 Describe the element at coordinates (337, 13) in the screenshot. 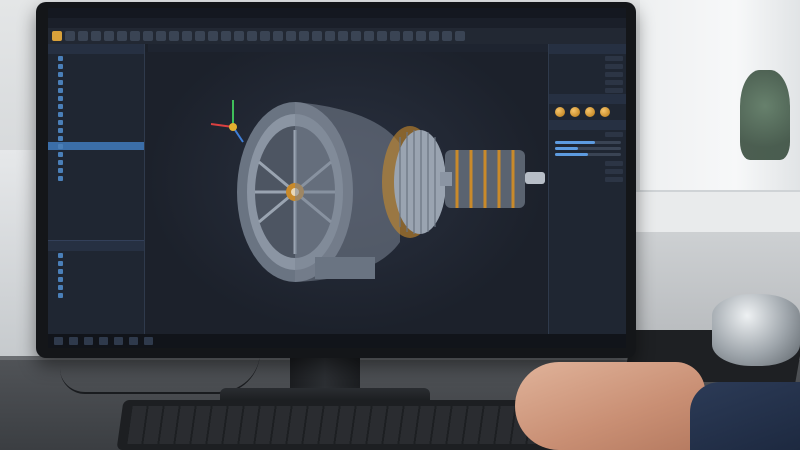

I see `title-bar` at that location.